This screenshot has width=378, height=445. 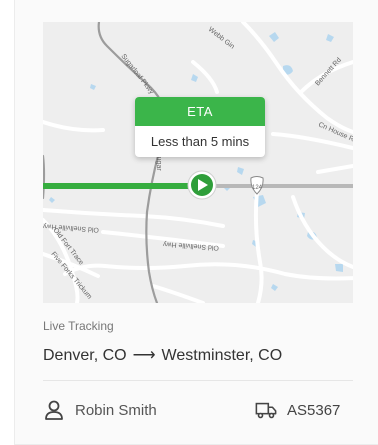 I want to click on route-summary: Denver, CO ⟶ Westminster, CO, so click(x=162, y=355).